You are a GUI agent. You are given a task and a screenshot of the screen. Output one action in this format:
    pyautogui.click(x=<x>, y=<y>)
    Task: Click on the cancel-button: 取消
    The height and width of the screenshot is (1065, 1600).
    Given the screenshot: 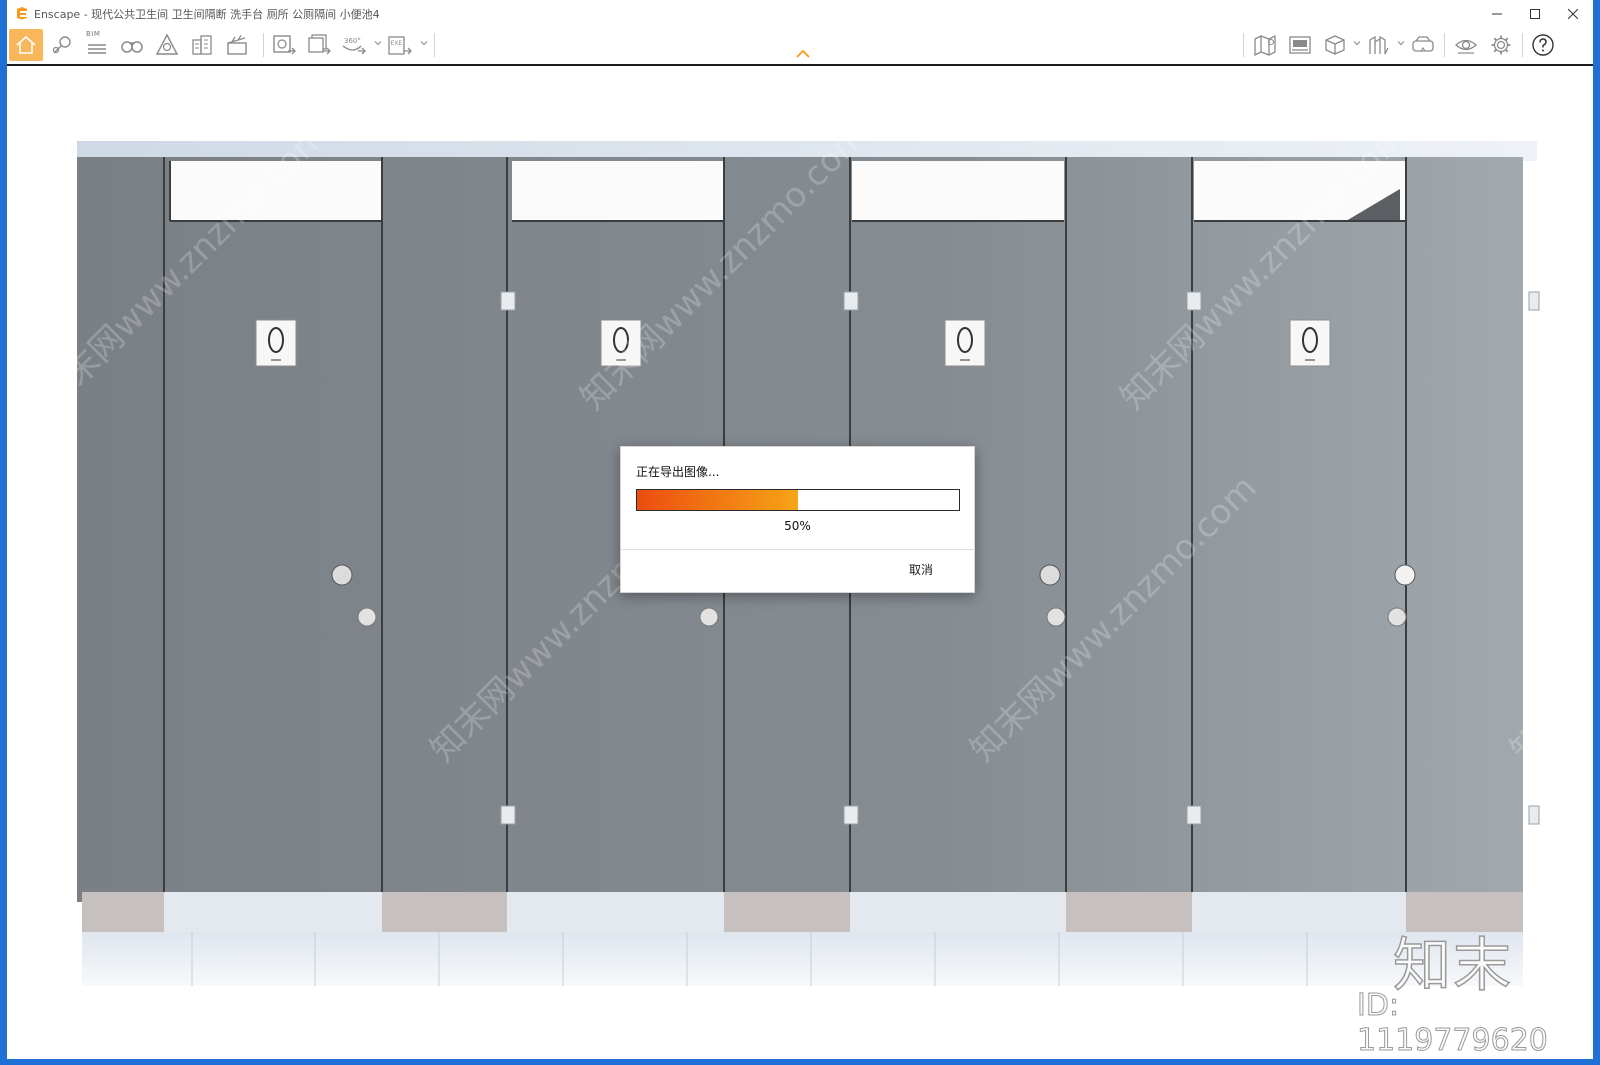 What is the action you would take?
    pyautogui.click(x=921, y=569)
    